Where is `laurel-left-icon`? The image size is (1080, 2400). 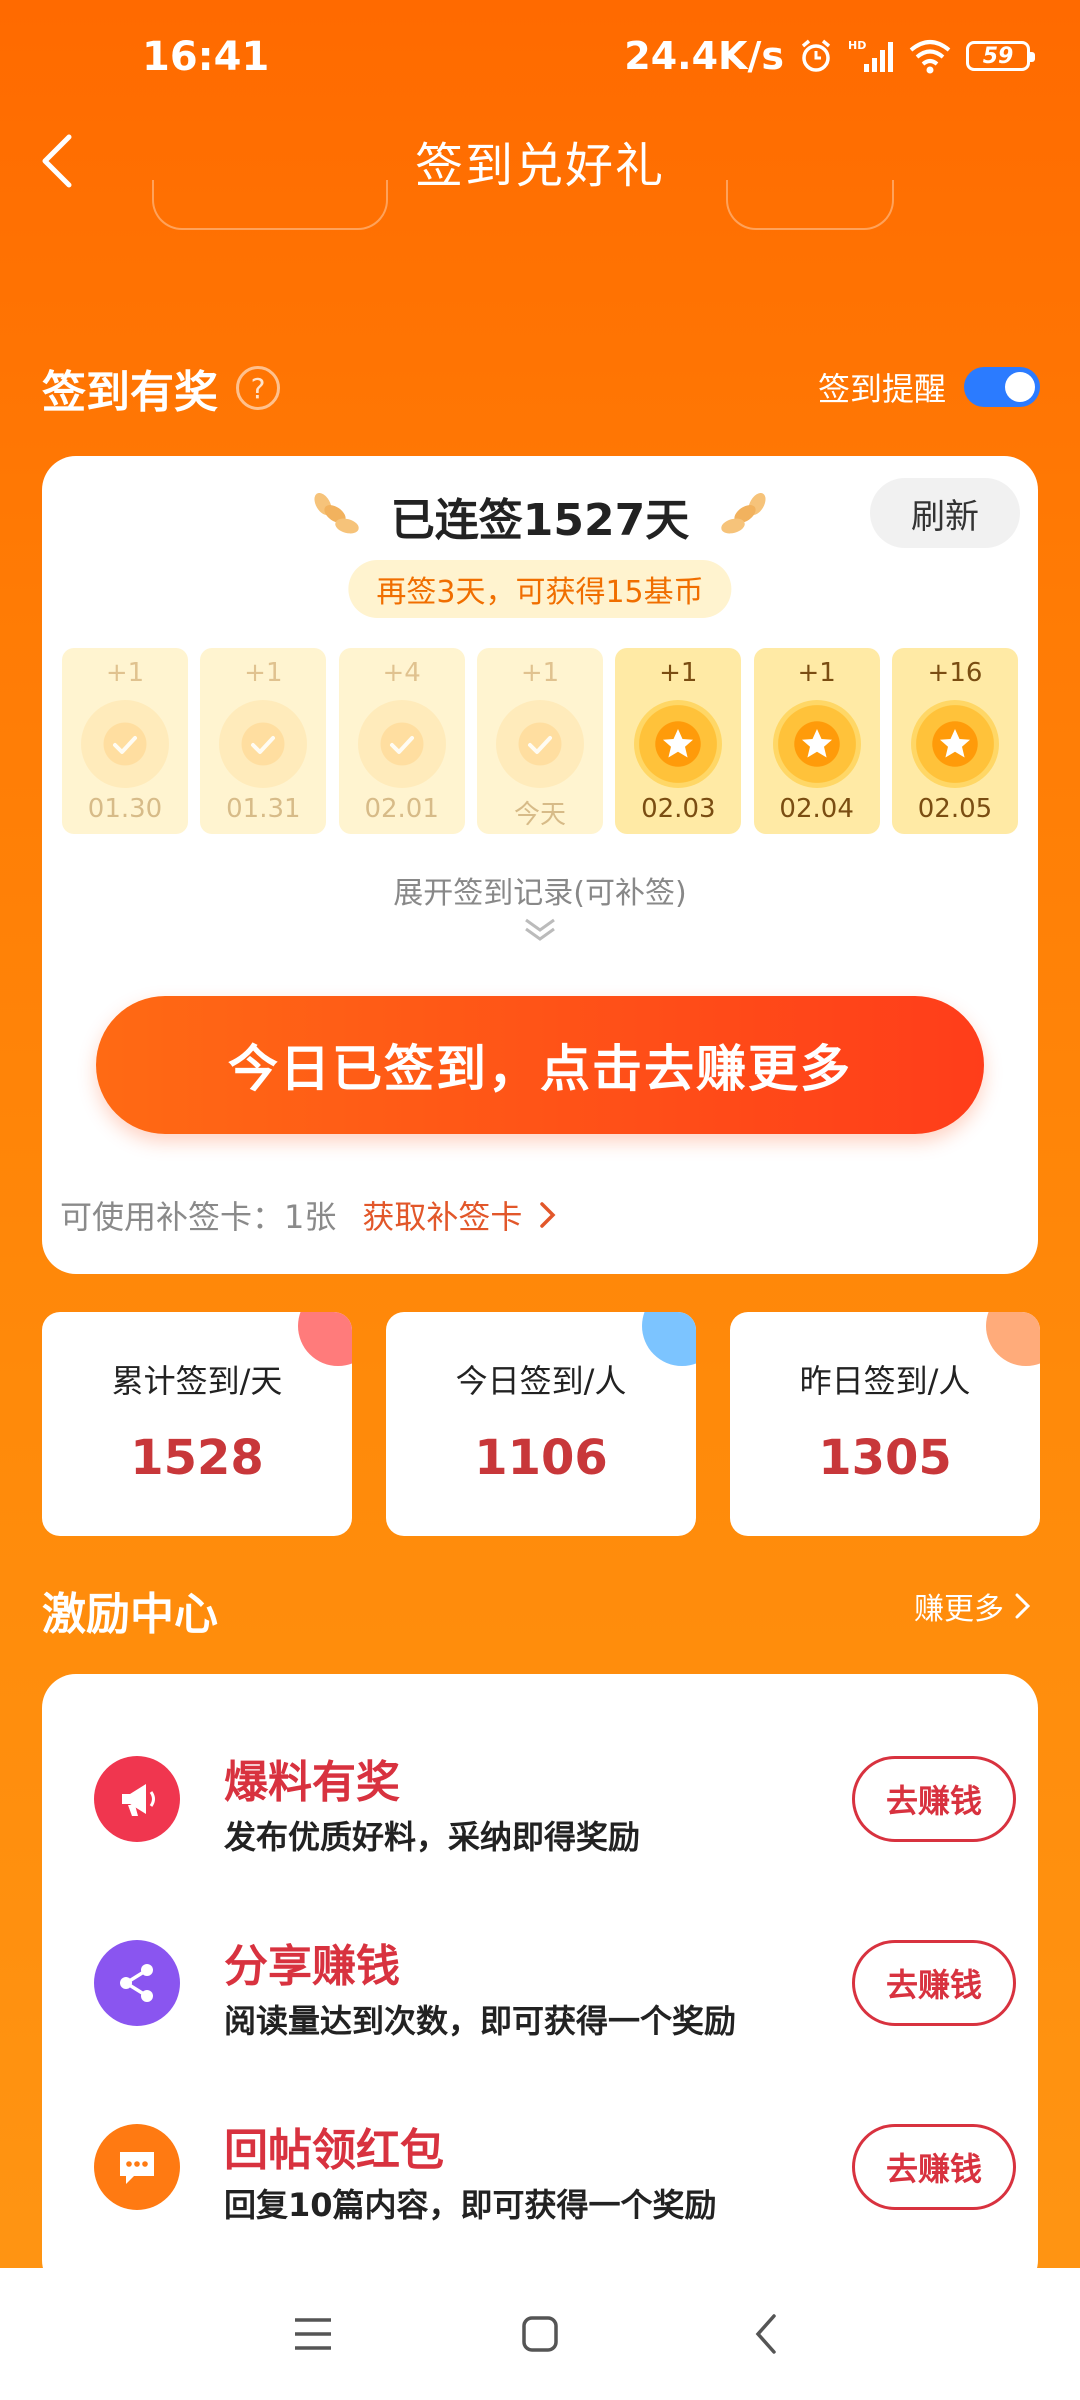
laurel-left-icon is located at coordinates (336, 513).